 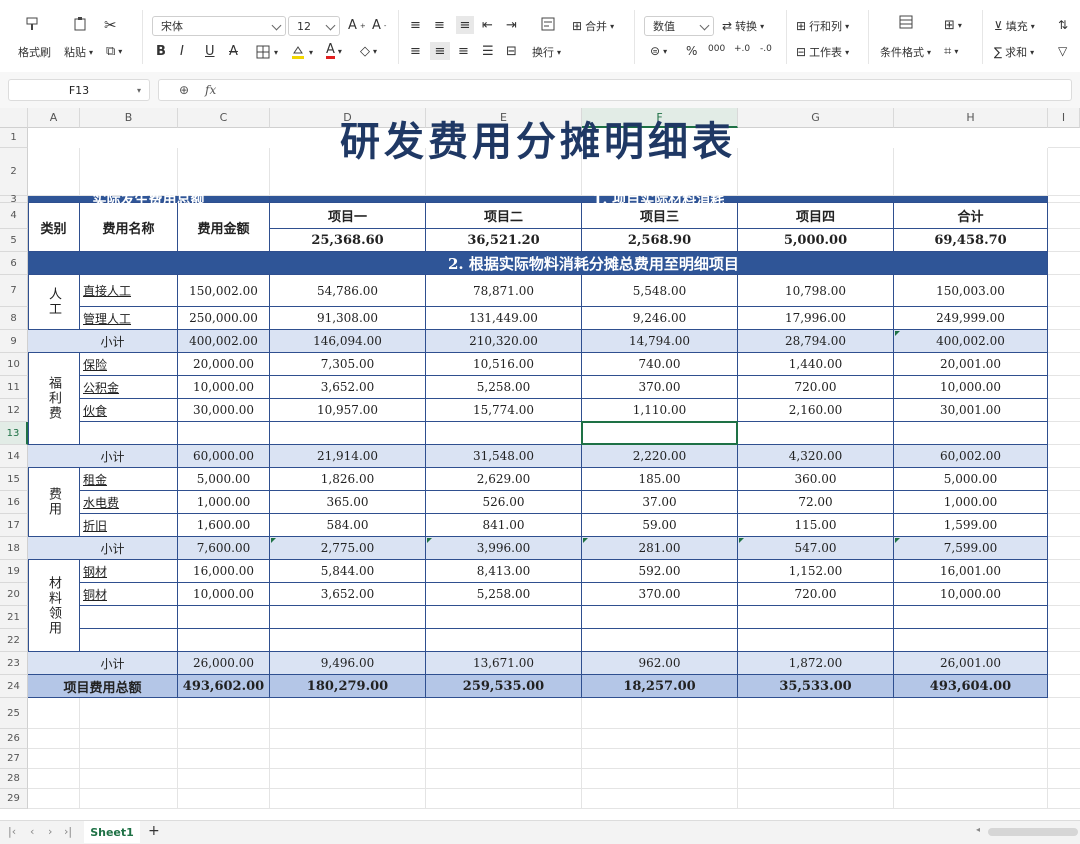 I want to click on select-all-corner, so click(x=14, y=118).